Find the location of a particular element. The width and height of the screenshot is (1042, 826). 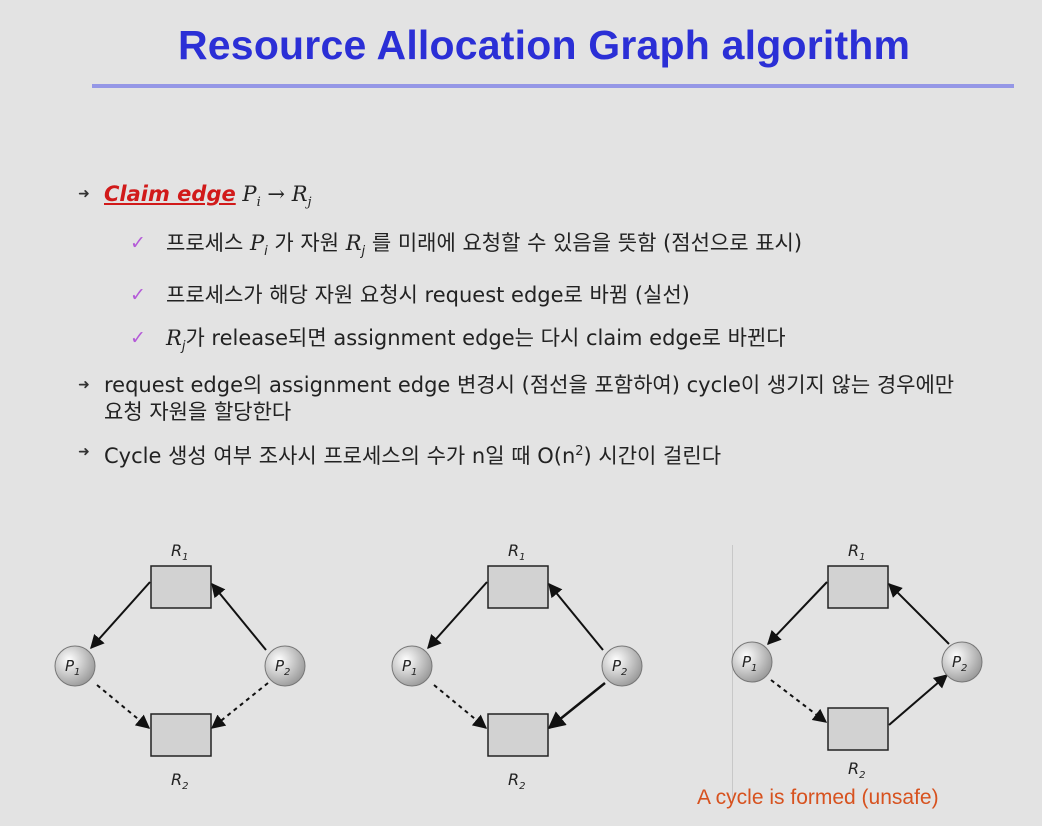

slide-title: Resource Allocation Graph algorithm is located at coordinates (544, 45).